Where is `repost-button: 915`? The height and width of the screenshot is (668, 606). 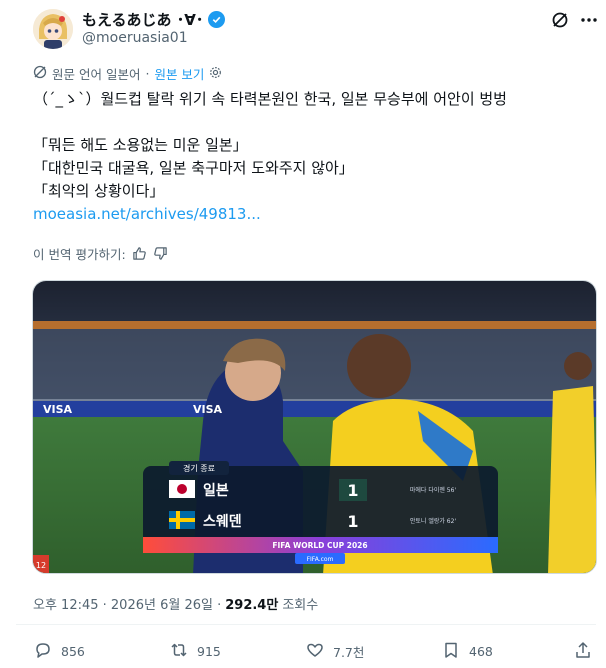 repost-button: 915 is located at coordinates (195, 651).